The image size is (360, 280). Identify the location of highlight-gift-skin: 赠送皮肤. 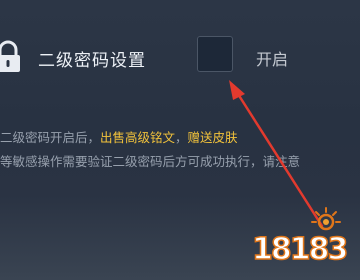
(212, 137).